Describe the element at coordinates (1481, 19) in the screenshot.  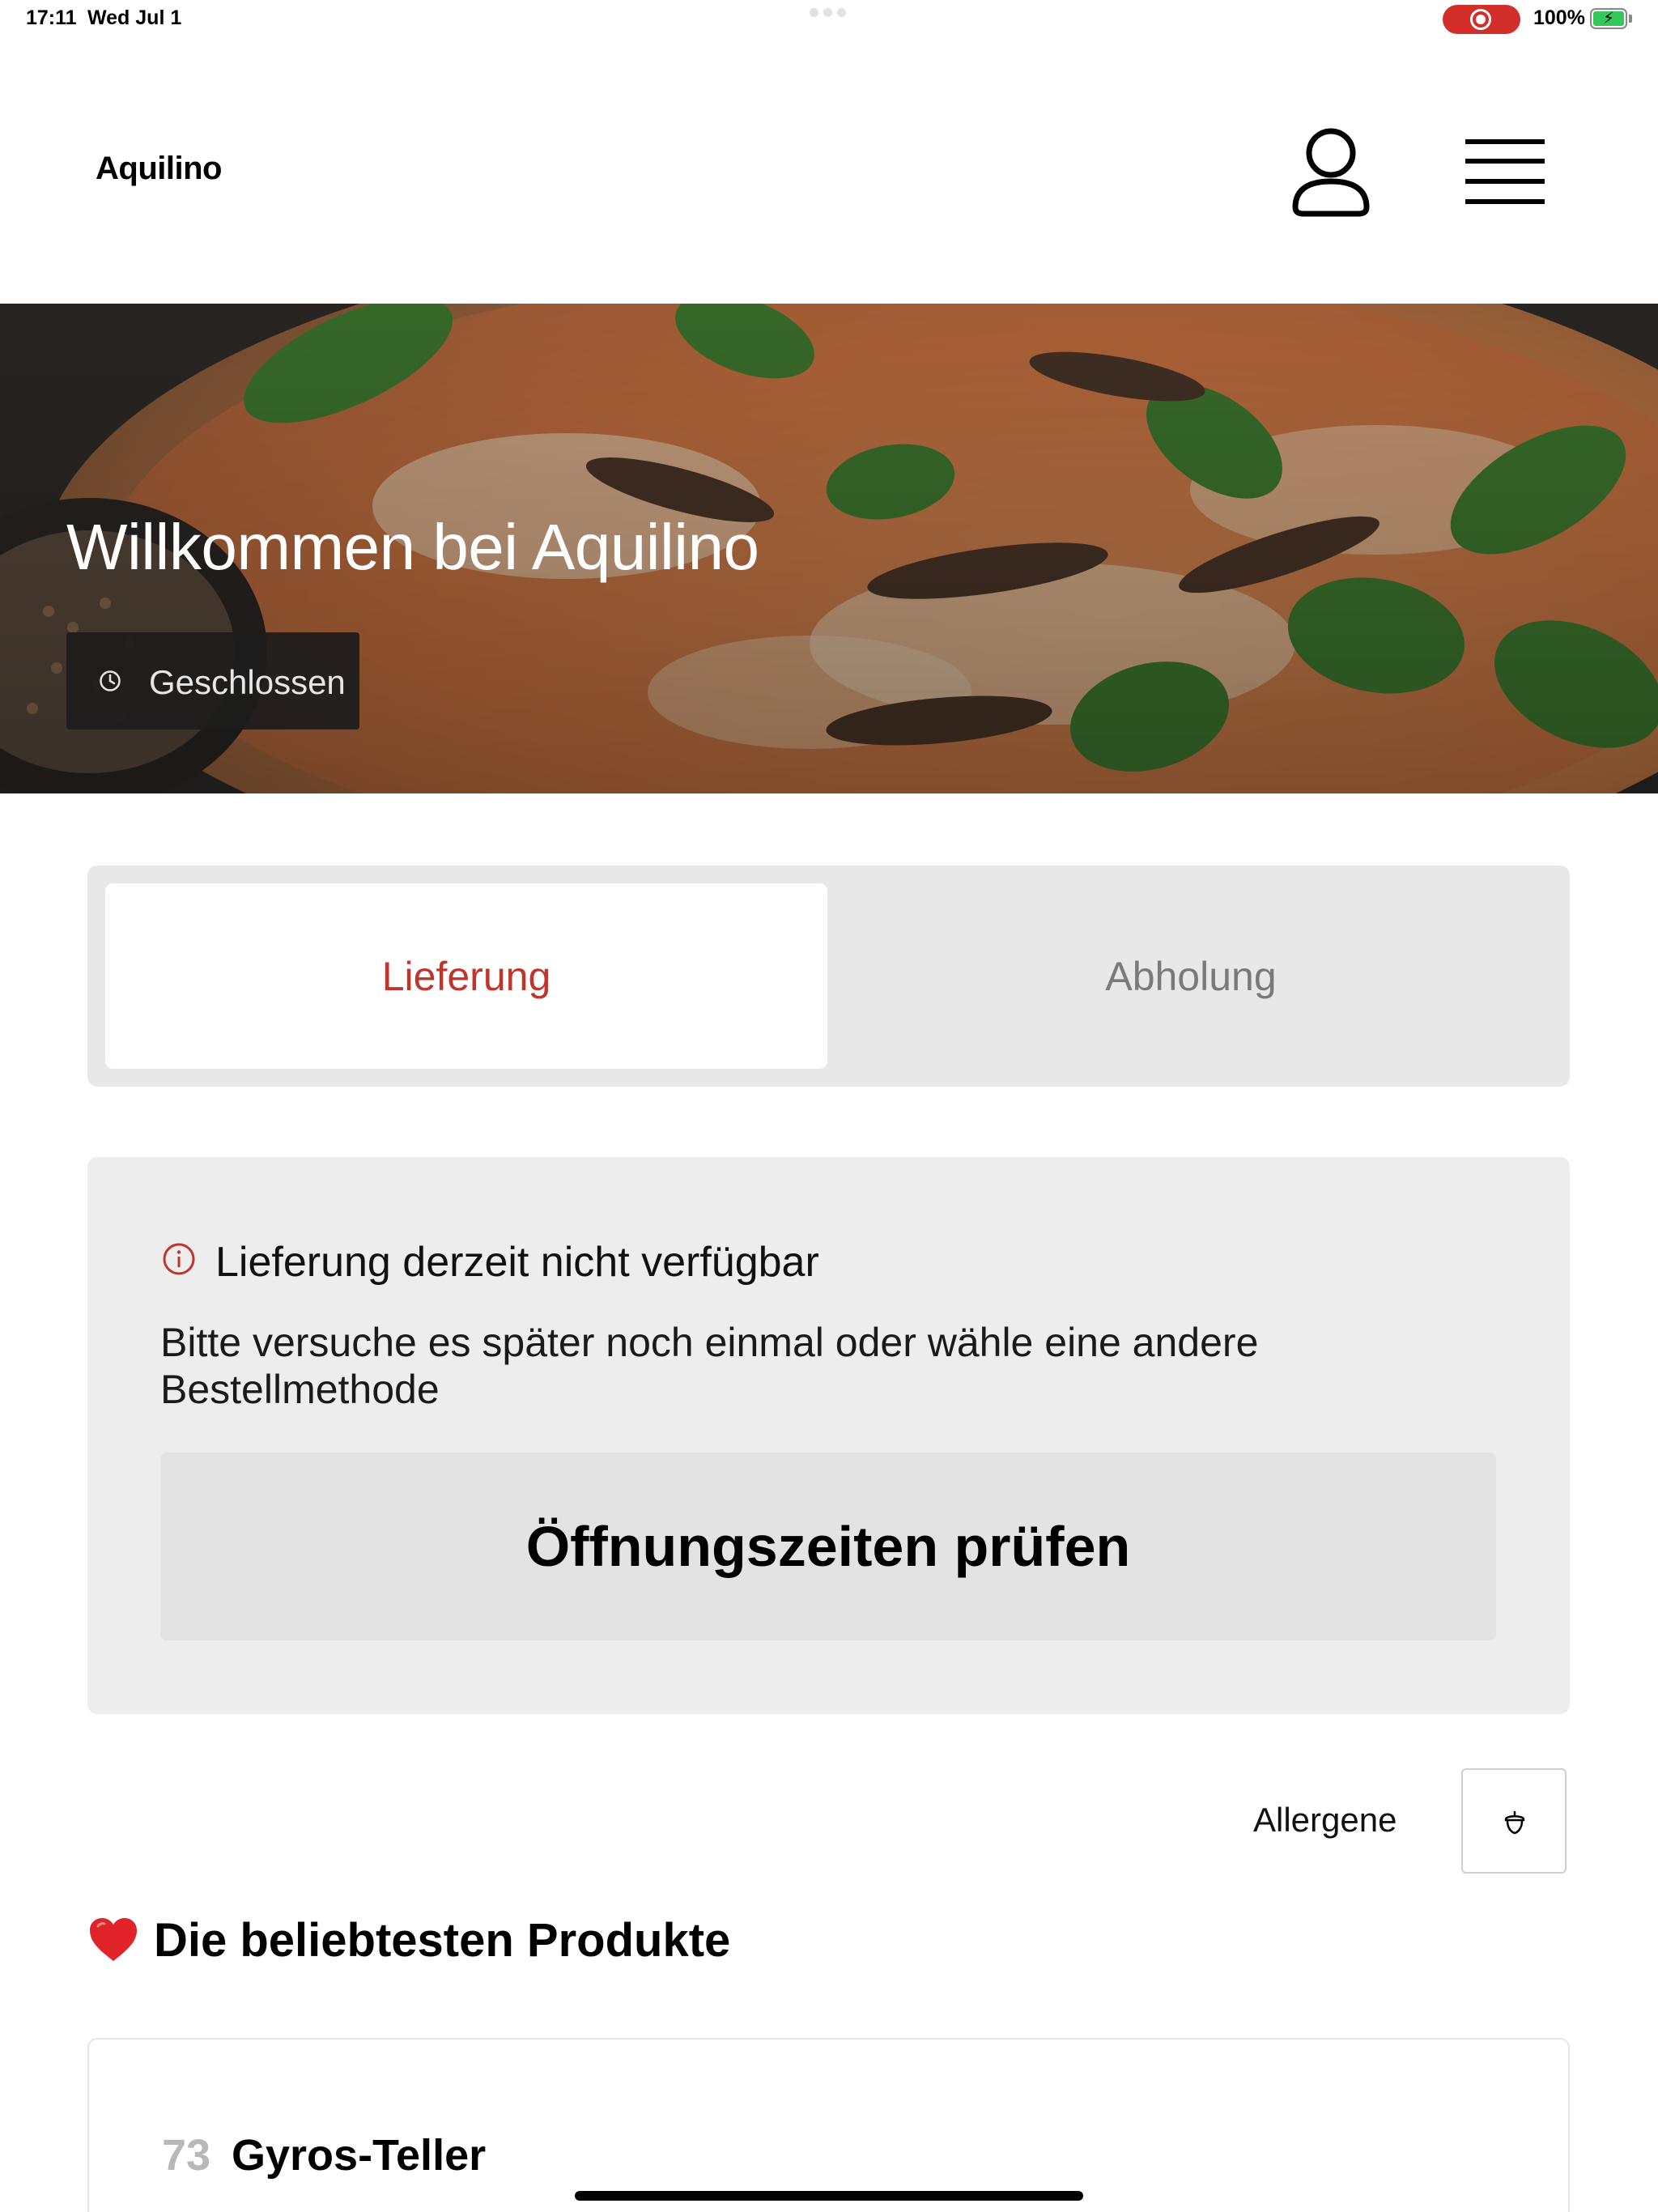
I see `screen-recording-icon` at that location.